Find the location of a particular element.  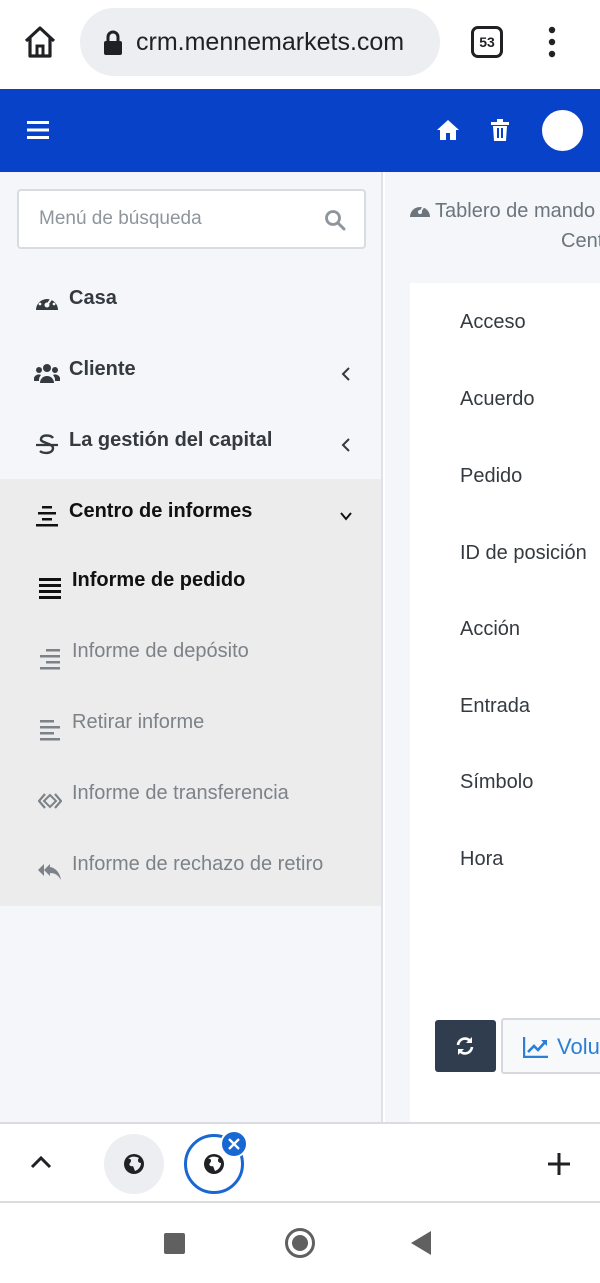

users-icon is located at coordinates (47, 373).